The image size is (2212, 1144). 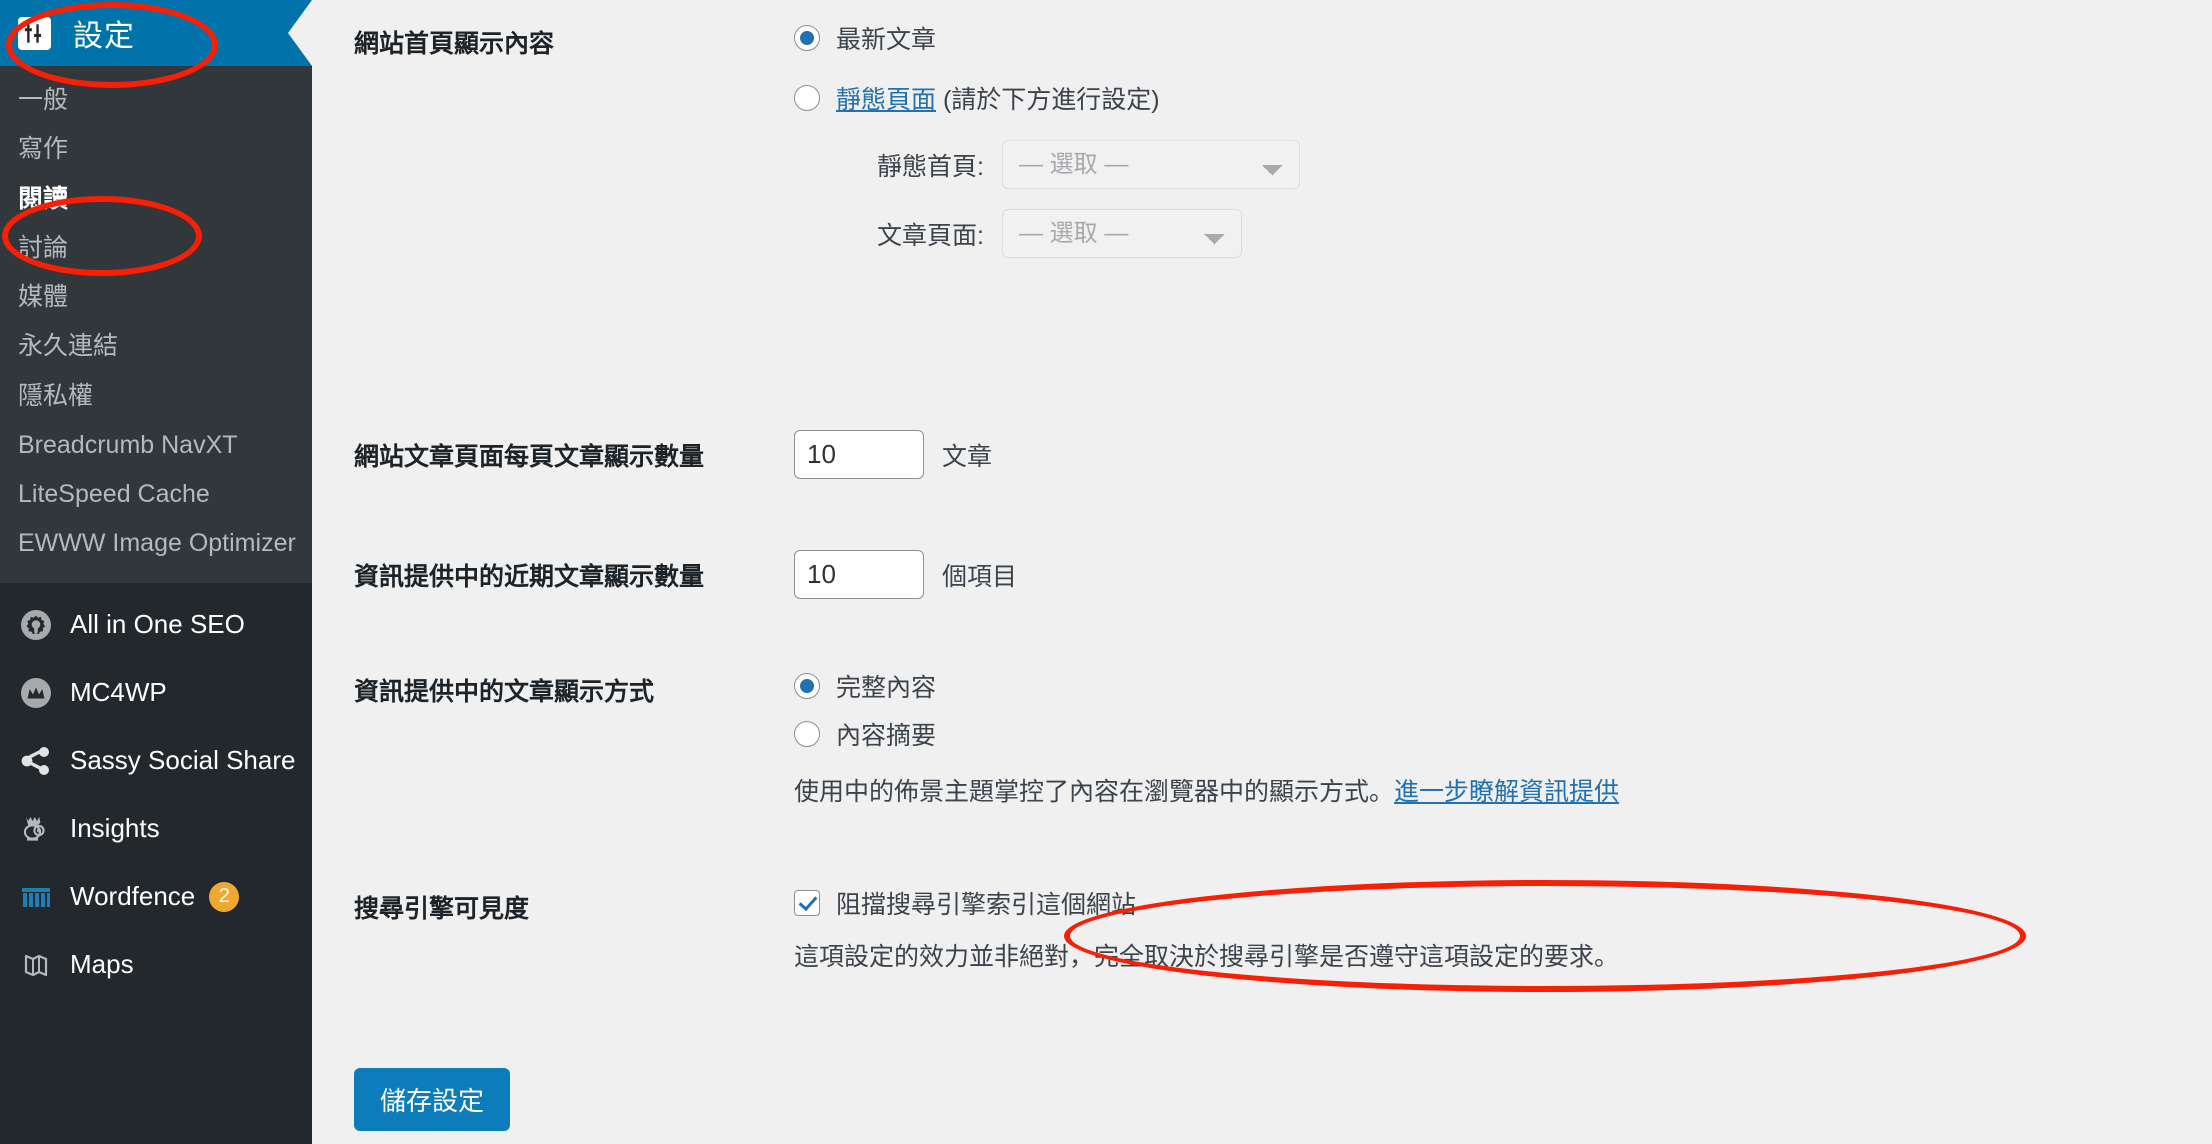 I want to click on option-full-text: 完整內容, so click(x=1424, y=686).